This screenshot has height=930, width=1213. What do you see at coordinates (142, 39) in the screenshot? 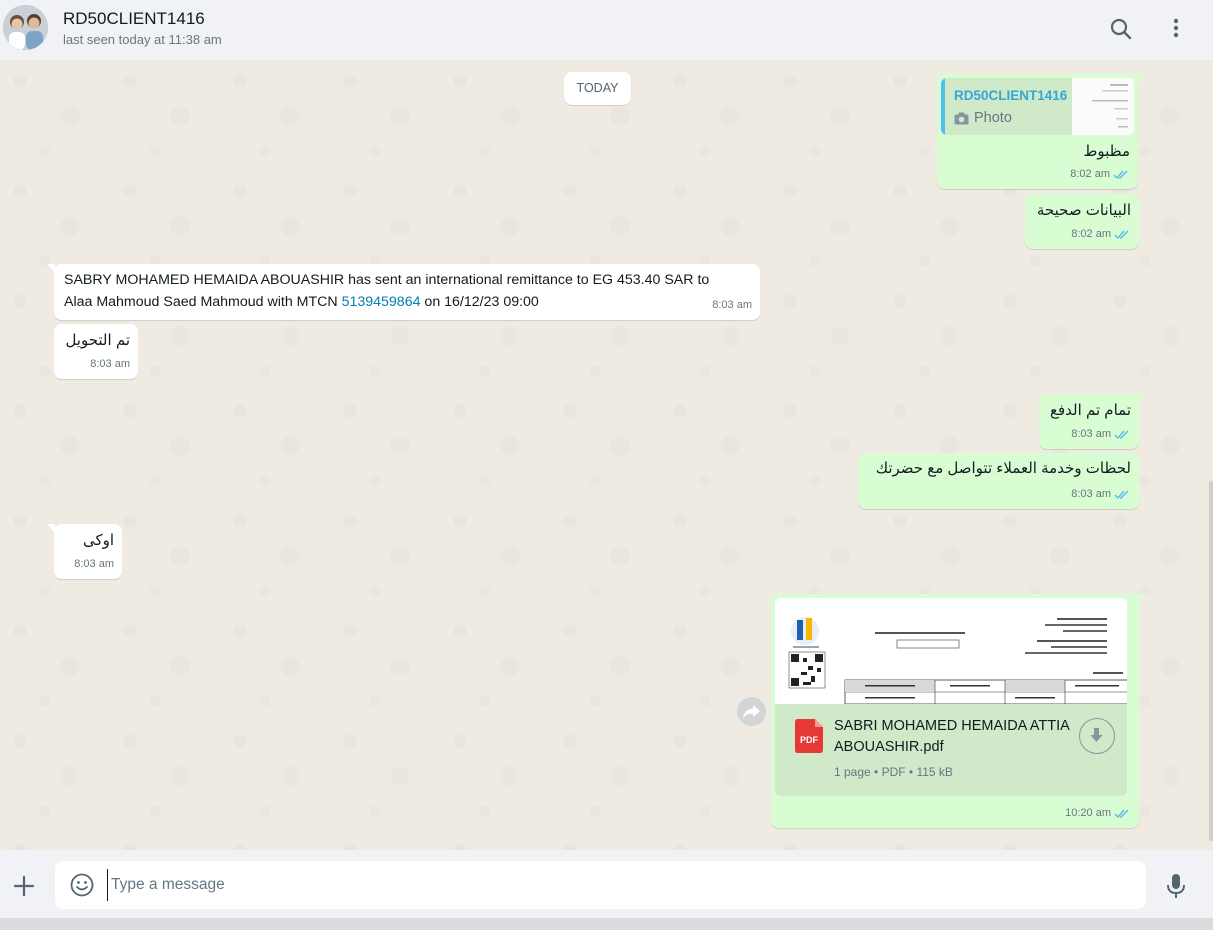
I see `last-seen-status: last seen today at 11:38 am` at bounding box center [142, 39].